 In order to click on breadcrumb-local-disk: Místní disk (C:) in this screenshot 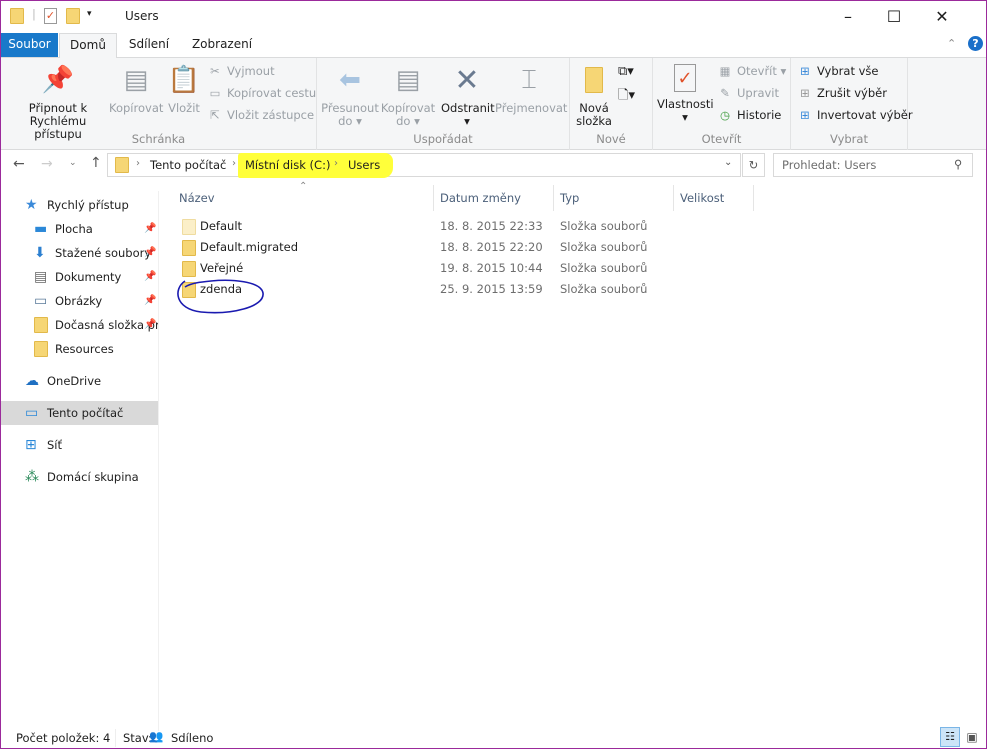, I will do `click(287, 165)`.